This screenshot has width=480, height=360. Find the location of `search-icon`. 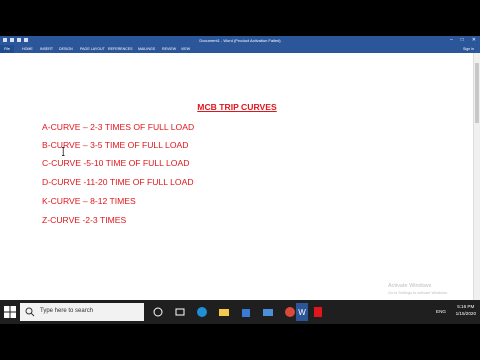

search-icon is located at coordinates (30, 312).